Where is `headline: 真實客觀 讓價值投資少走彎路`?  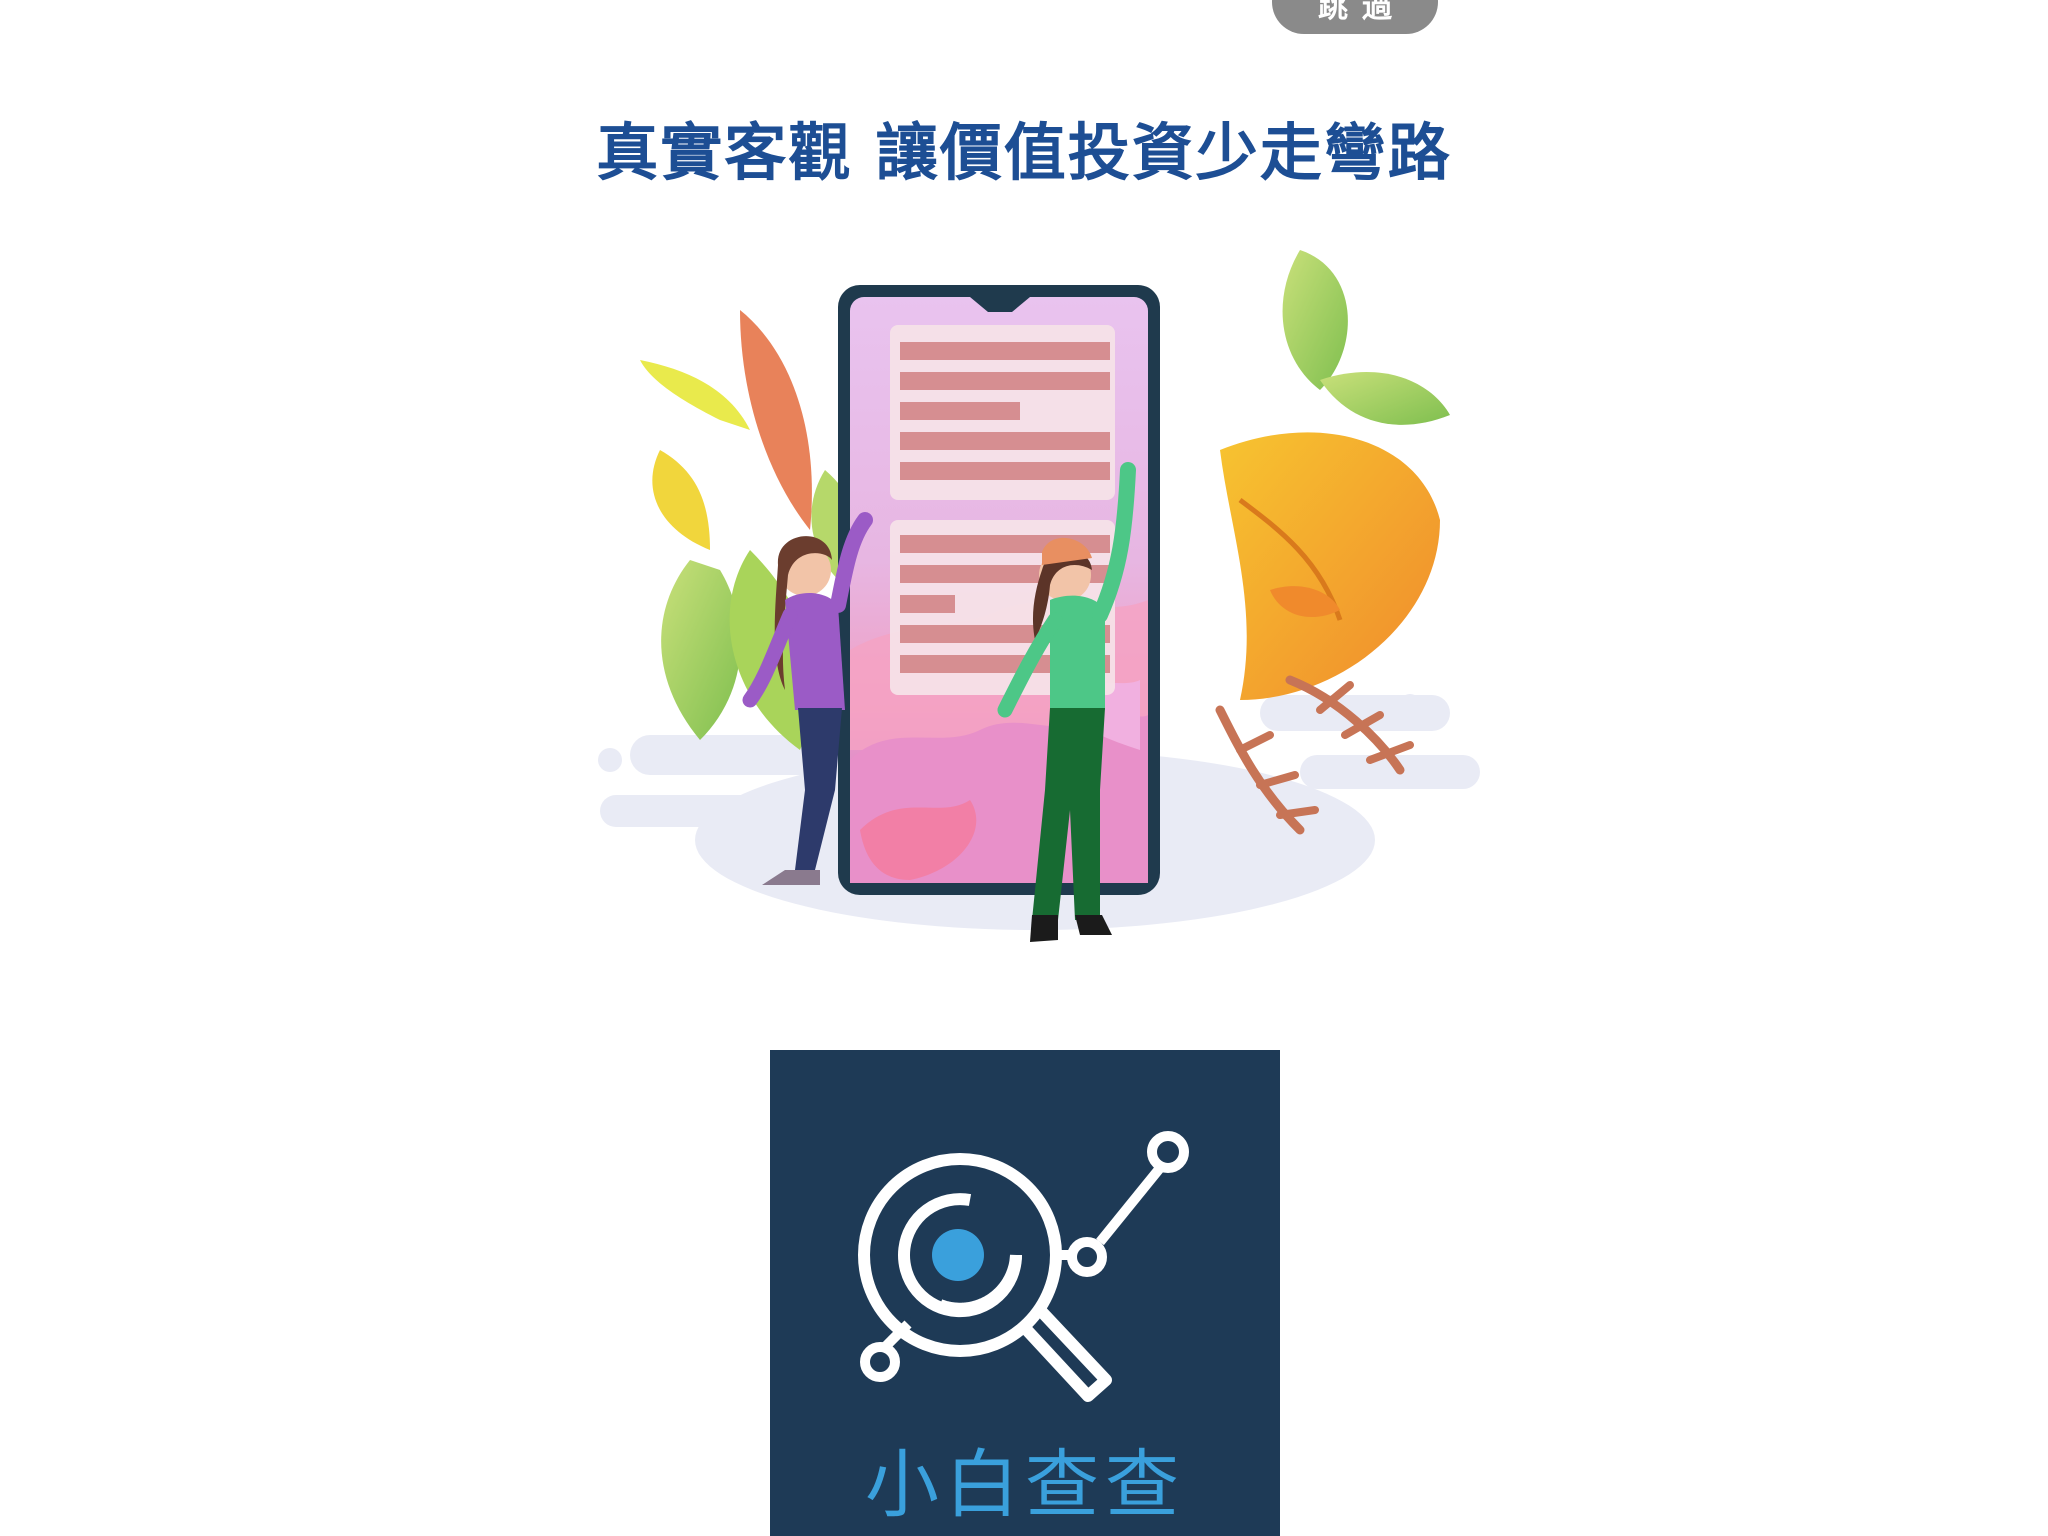 headline: 真實客觀 讓價值投資少走彎路 is located at coordinates (1024, 152).